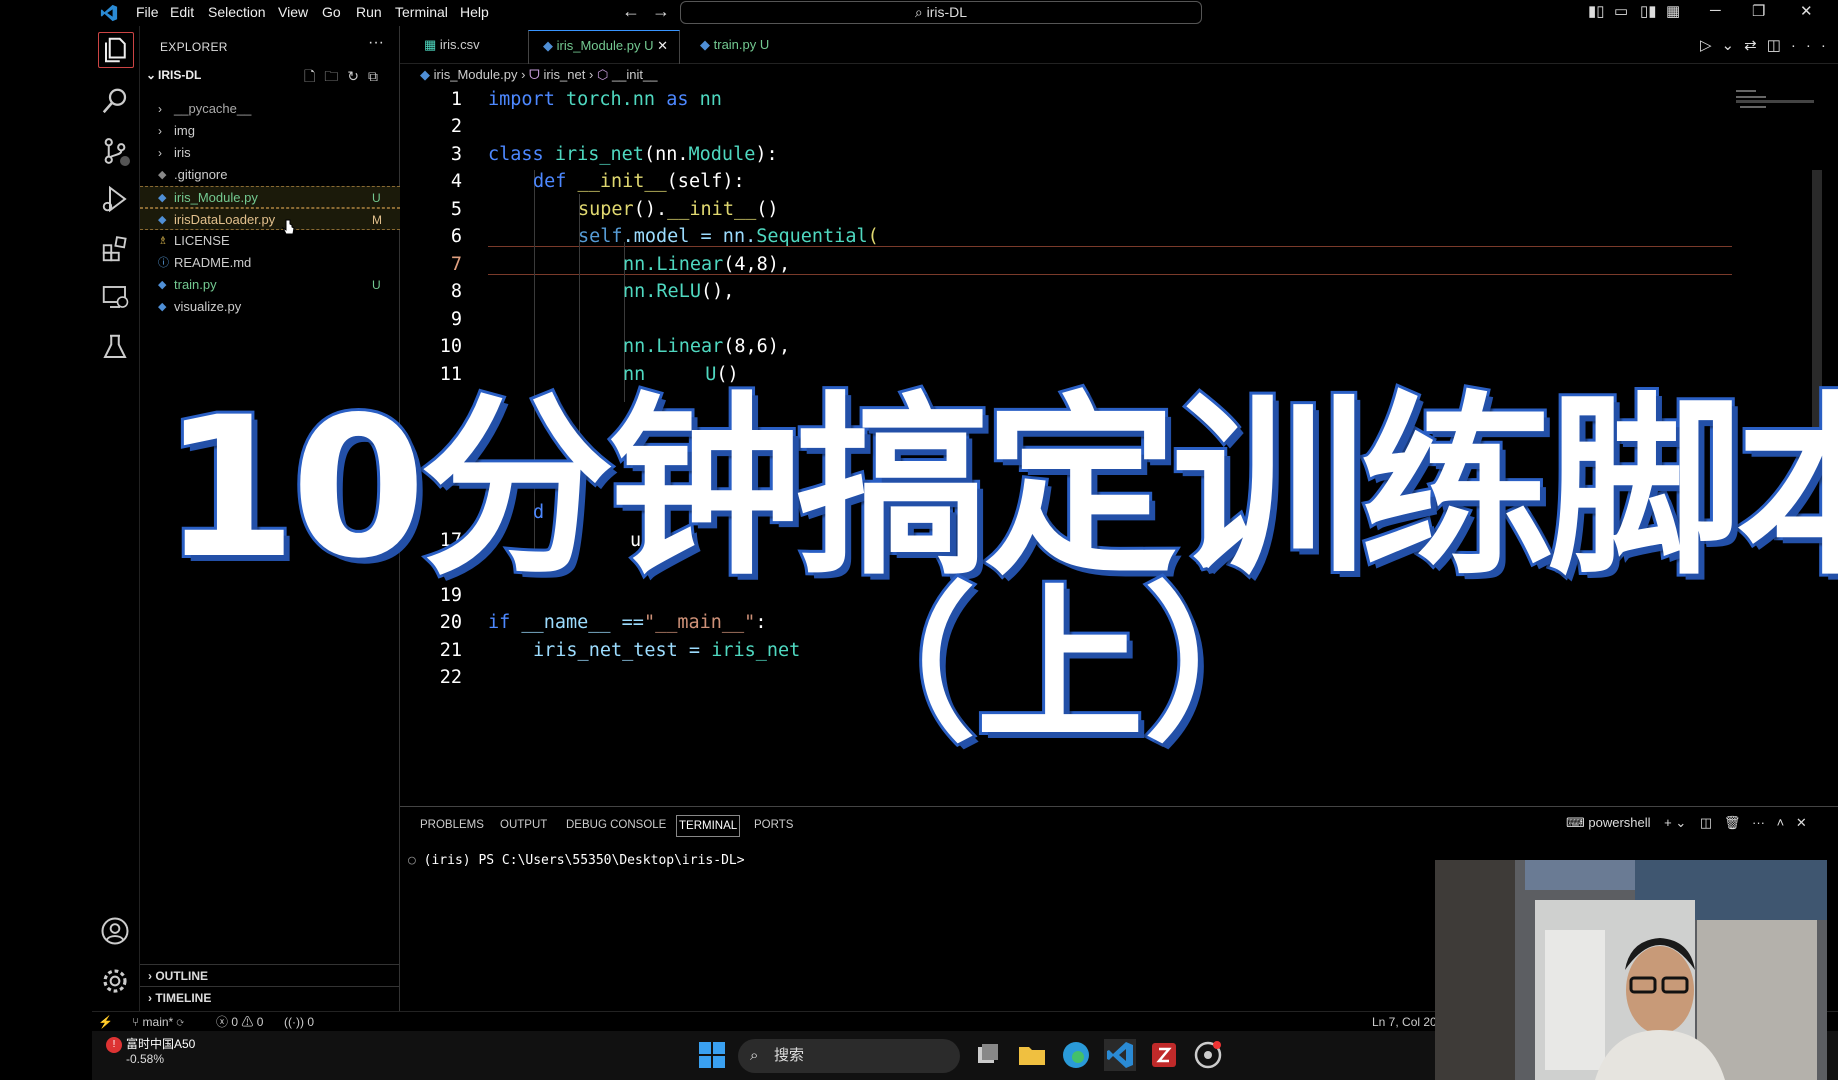 The height and width of the screenshot is (1080, 1838). I want to click on tree-item-readme: ⓘ README.md, so click(270, 263).